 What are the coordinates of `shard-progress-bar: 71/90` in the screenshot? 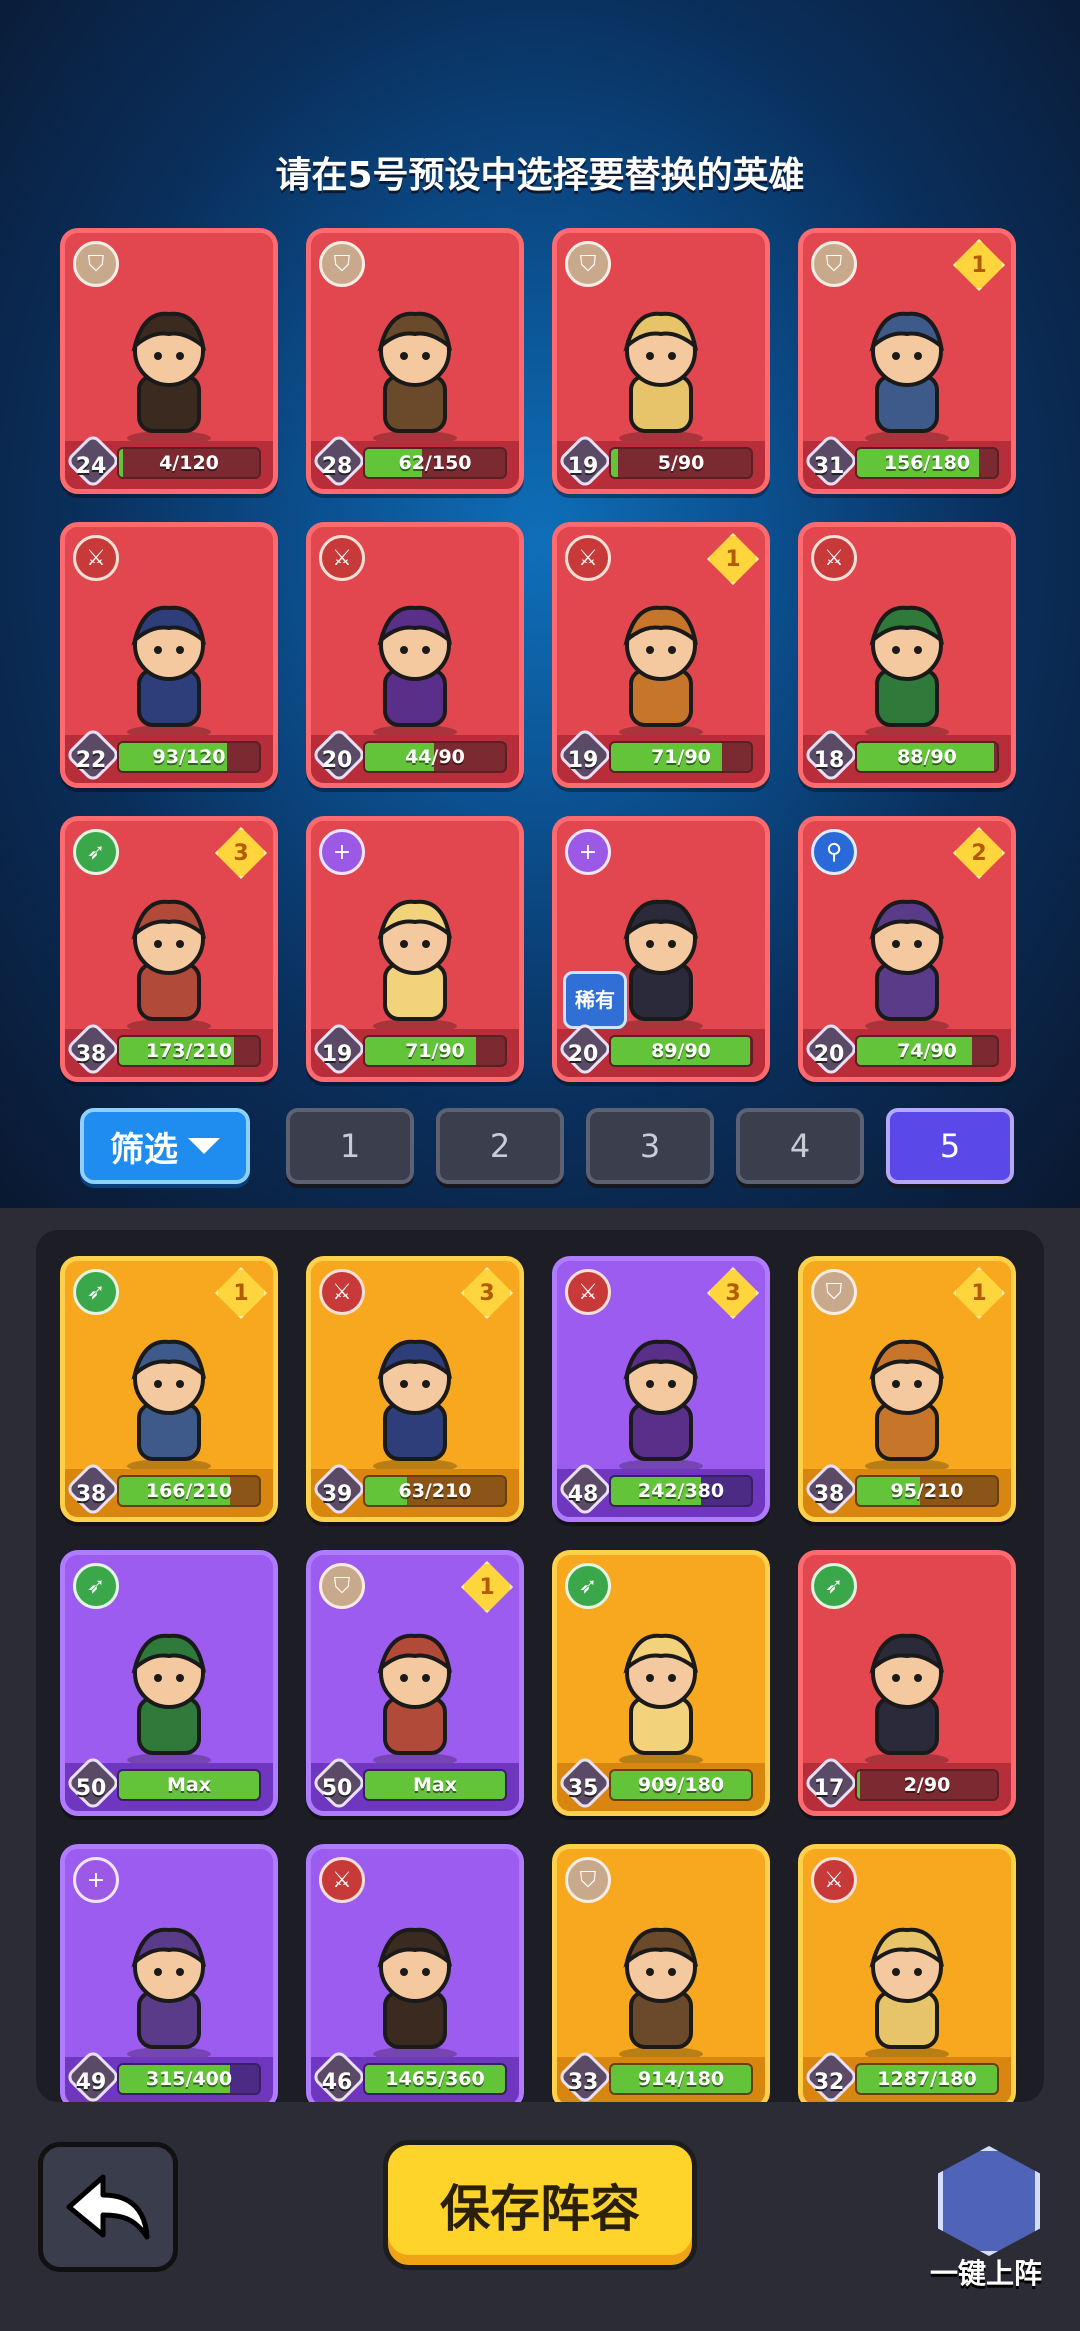 It's located at (435, 1051).